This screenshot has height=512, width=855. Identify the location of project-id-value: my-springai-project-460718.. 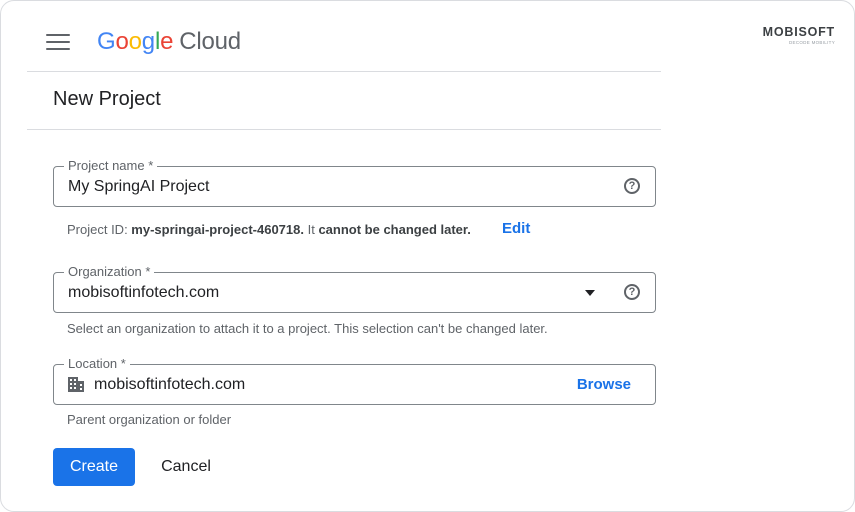
(217, 229).